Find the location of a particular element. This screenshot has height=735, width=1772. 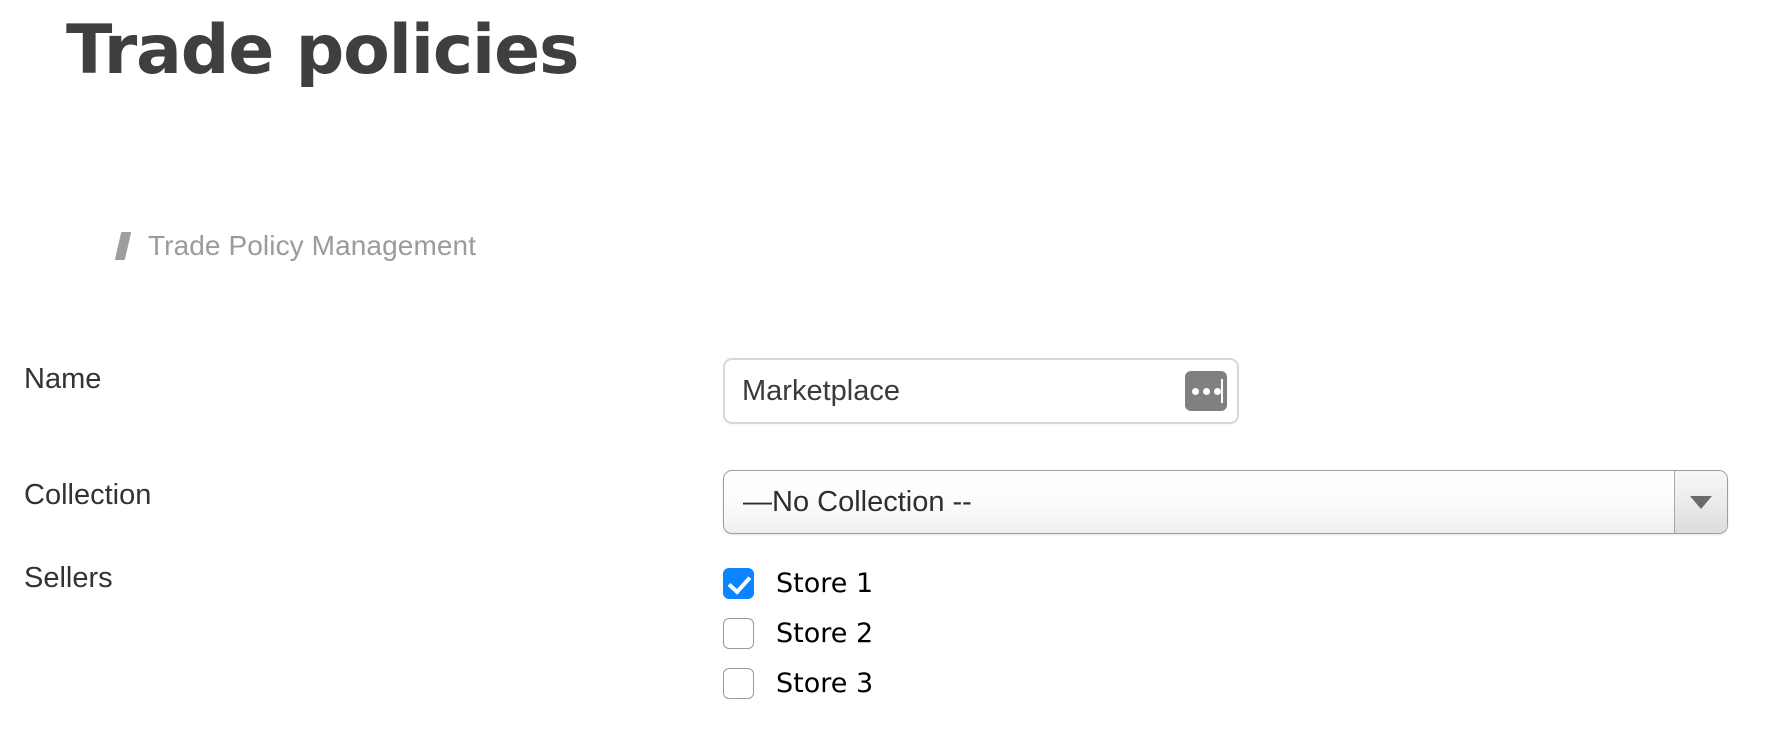

slash-bar-icon is located at coordinates (123, 246).